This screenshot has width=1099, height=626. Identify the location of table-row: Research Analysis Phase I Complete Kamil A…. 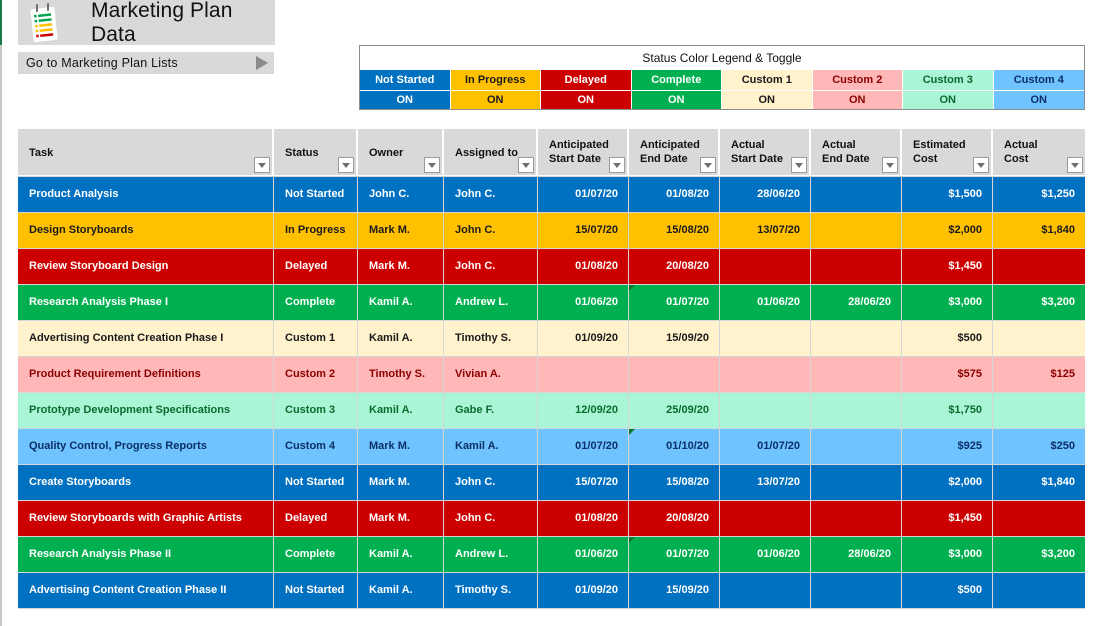
(551, 302).